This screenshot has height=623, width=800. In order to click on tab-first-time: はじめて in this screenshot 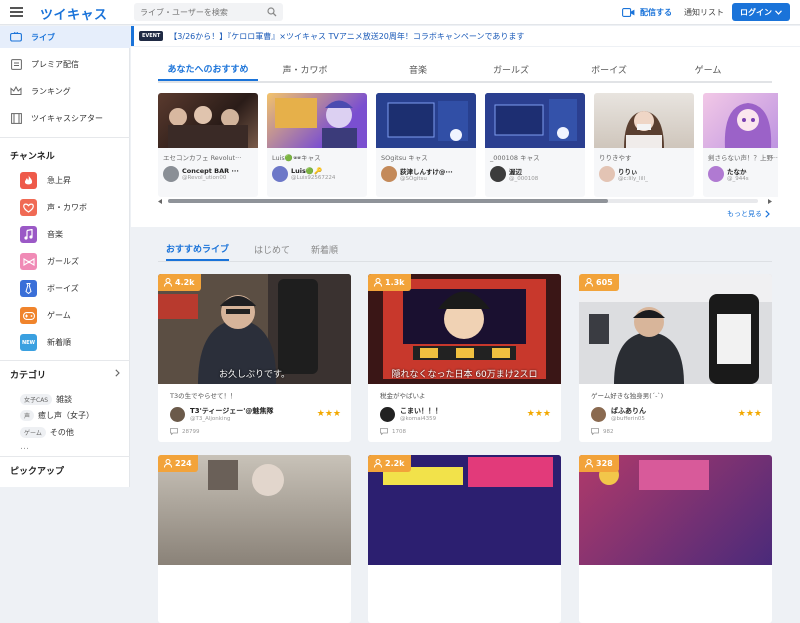, I will do `click(272, 249)`.